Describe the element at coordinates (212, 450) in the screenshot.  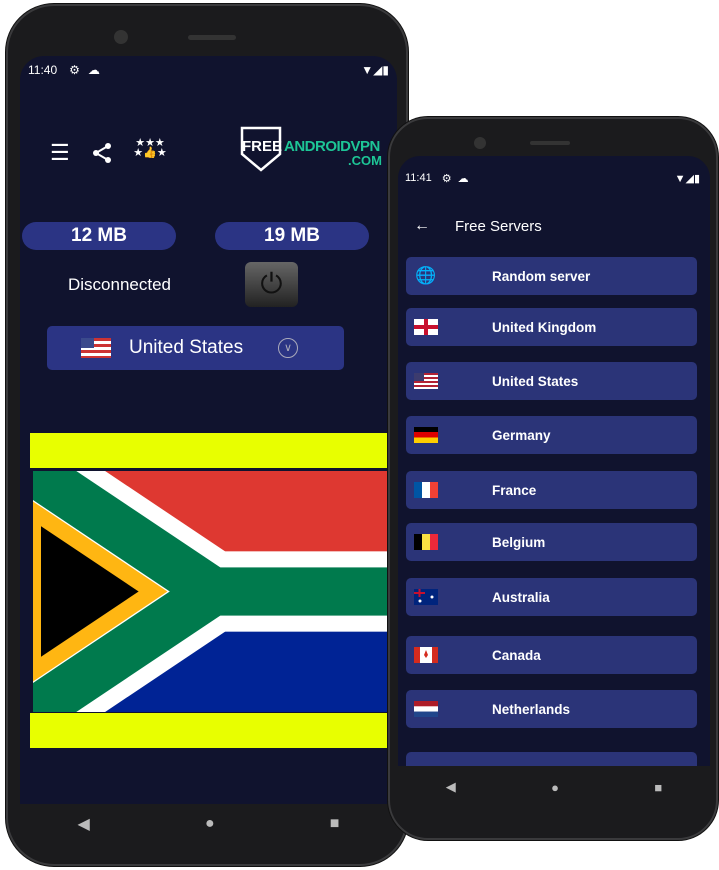
I see `banner-top-strip` at that location.